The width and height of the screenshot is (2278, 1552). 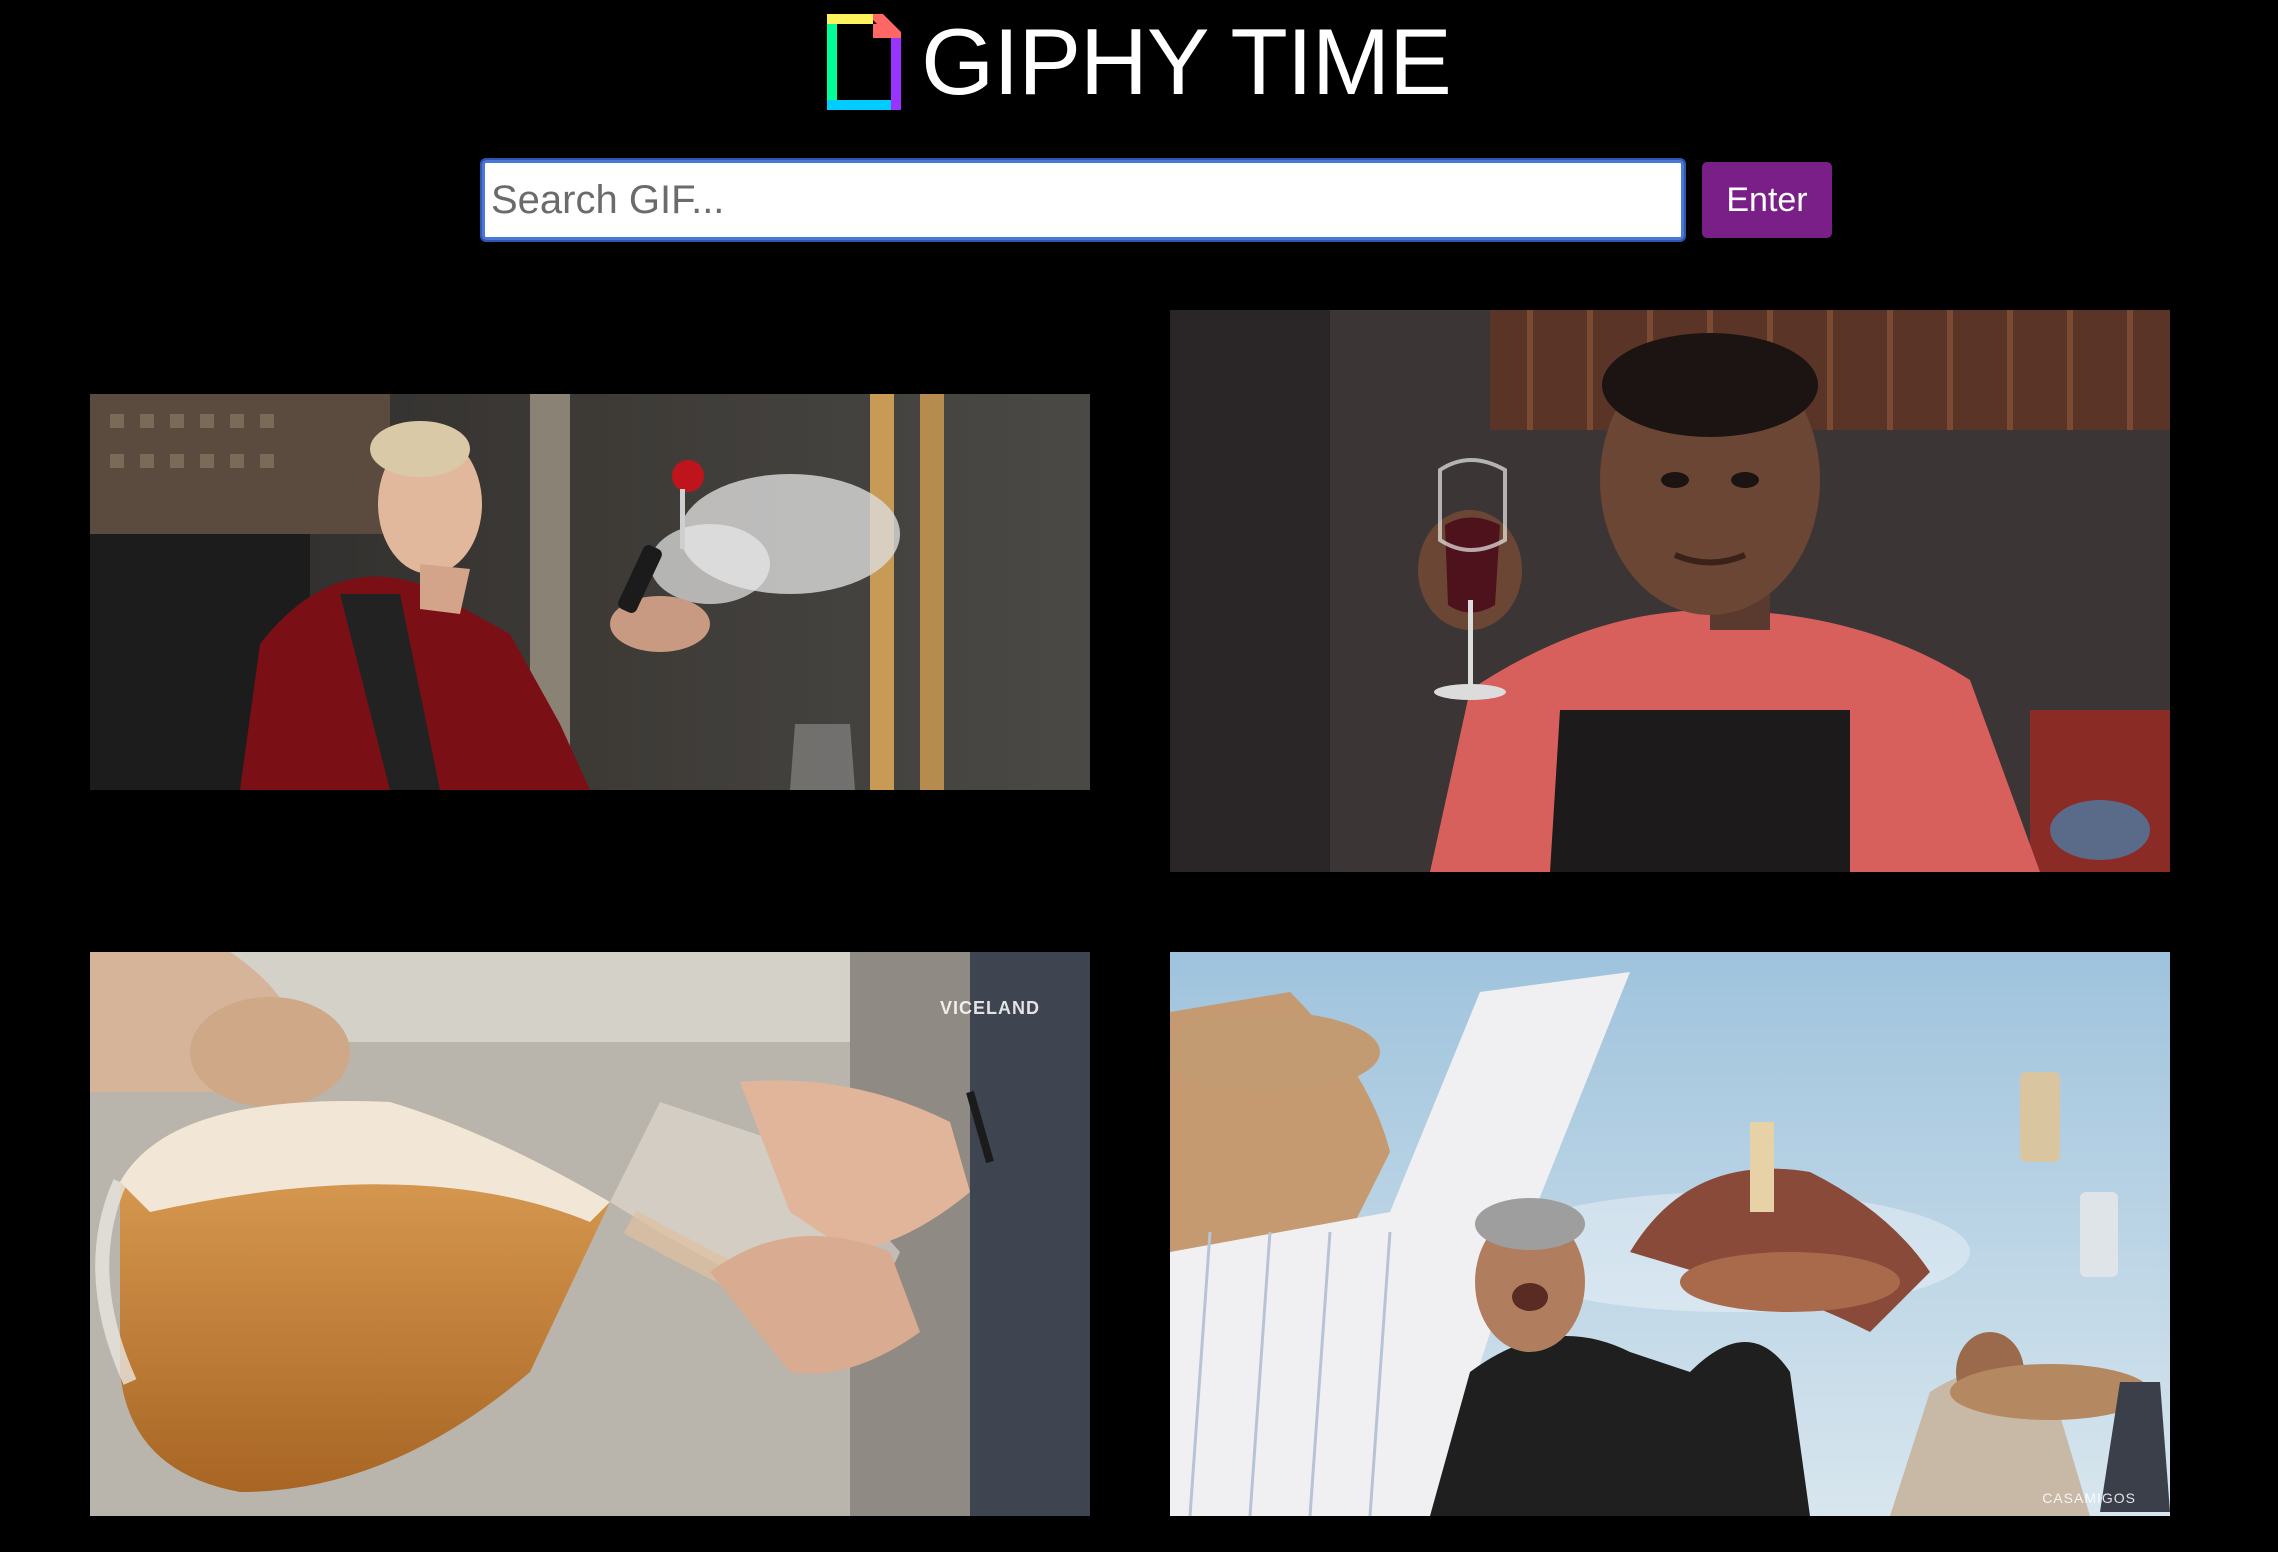 I want to click on app-header: GIPHY TIME, so click(x=1139, y=62).